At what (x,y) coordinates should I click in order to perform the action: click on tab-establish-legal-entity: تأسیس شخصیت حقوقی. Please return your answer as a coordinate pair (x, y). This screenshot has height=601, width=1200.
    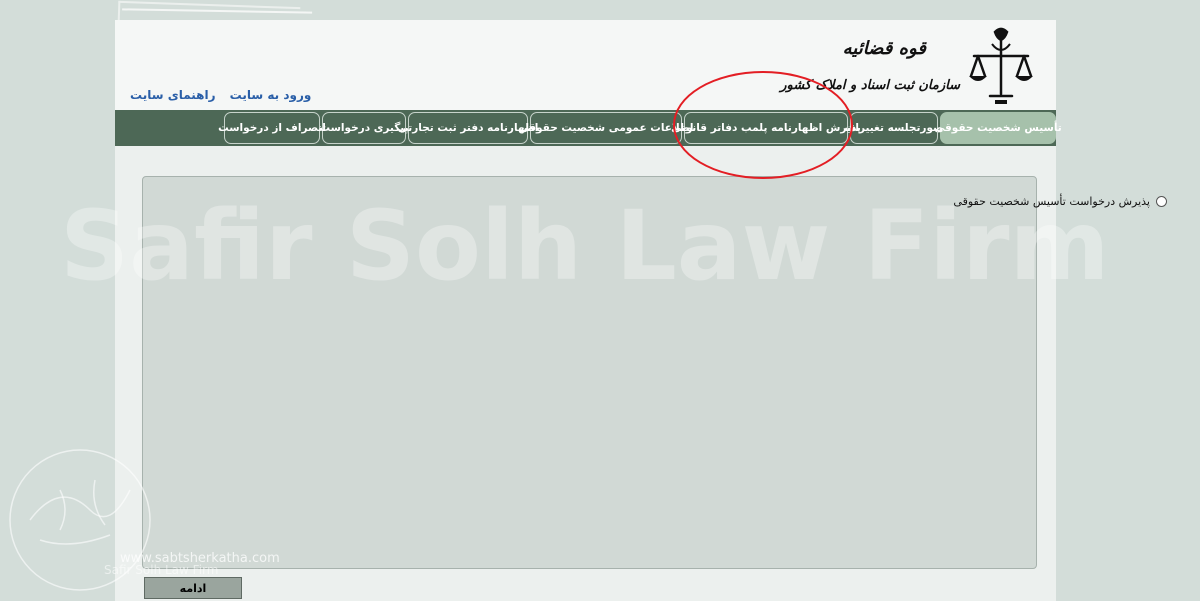
    Looking at the image, I should click on (998, 128).